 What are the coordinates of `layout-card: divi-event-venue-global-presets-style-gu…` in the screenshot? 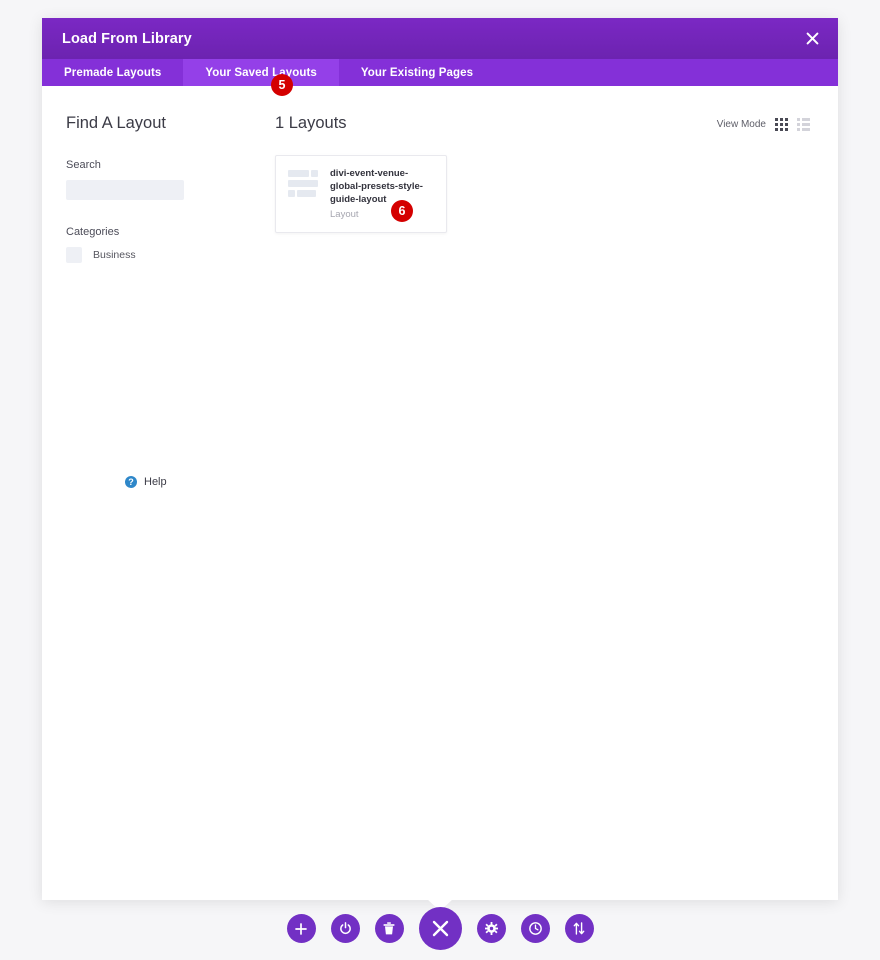 It's located at (361, 194).